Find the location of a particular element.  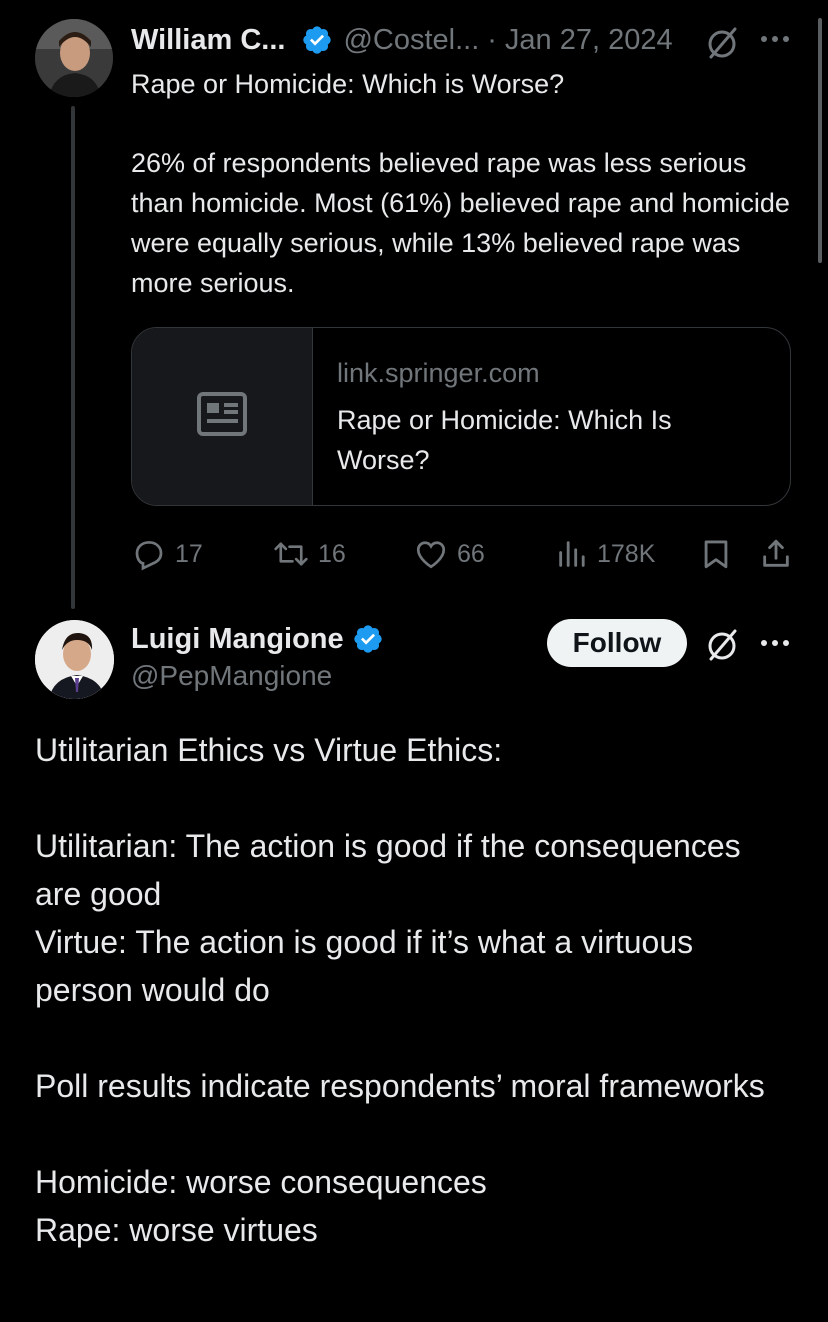

like-icon is located at coordinates (435, 554).